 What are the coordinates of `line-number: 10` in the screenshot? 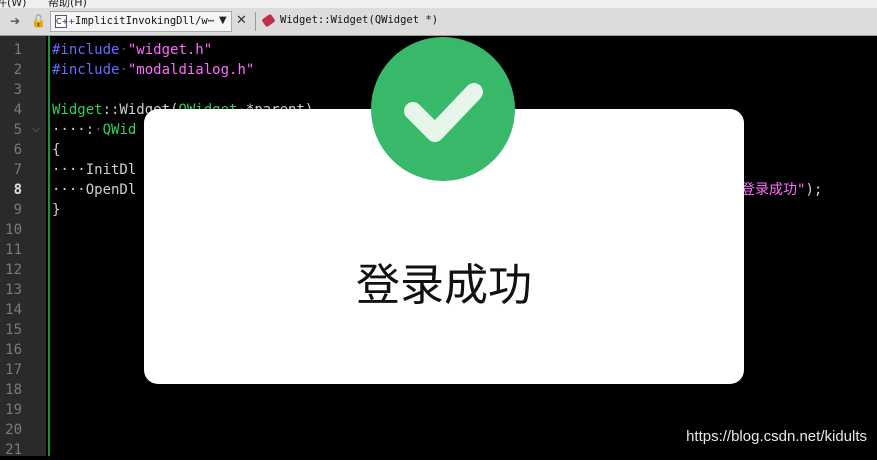 It's located at (13, 230).